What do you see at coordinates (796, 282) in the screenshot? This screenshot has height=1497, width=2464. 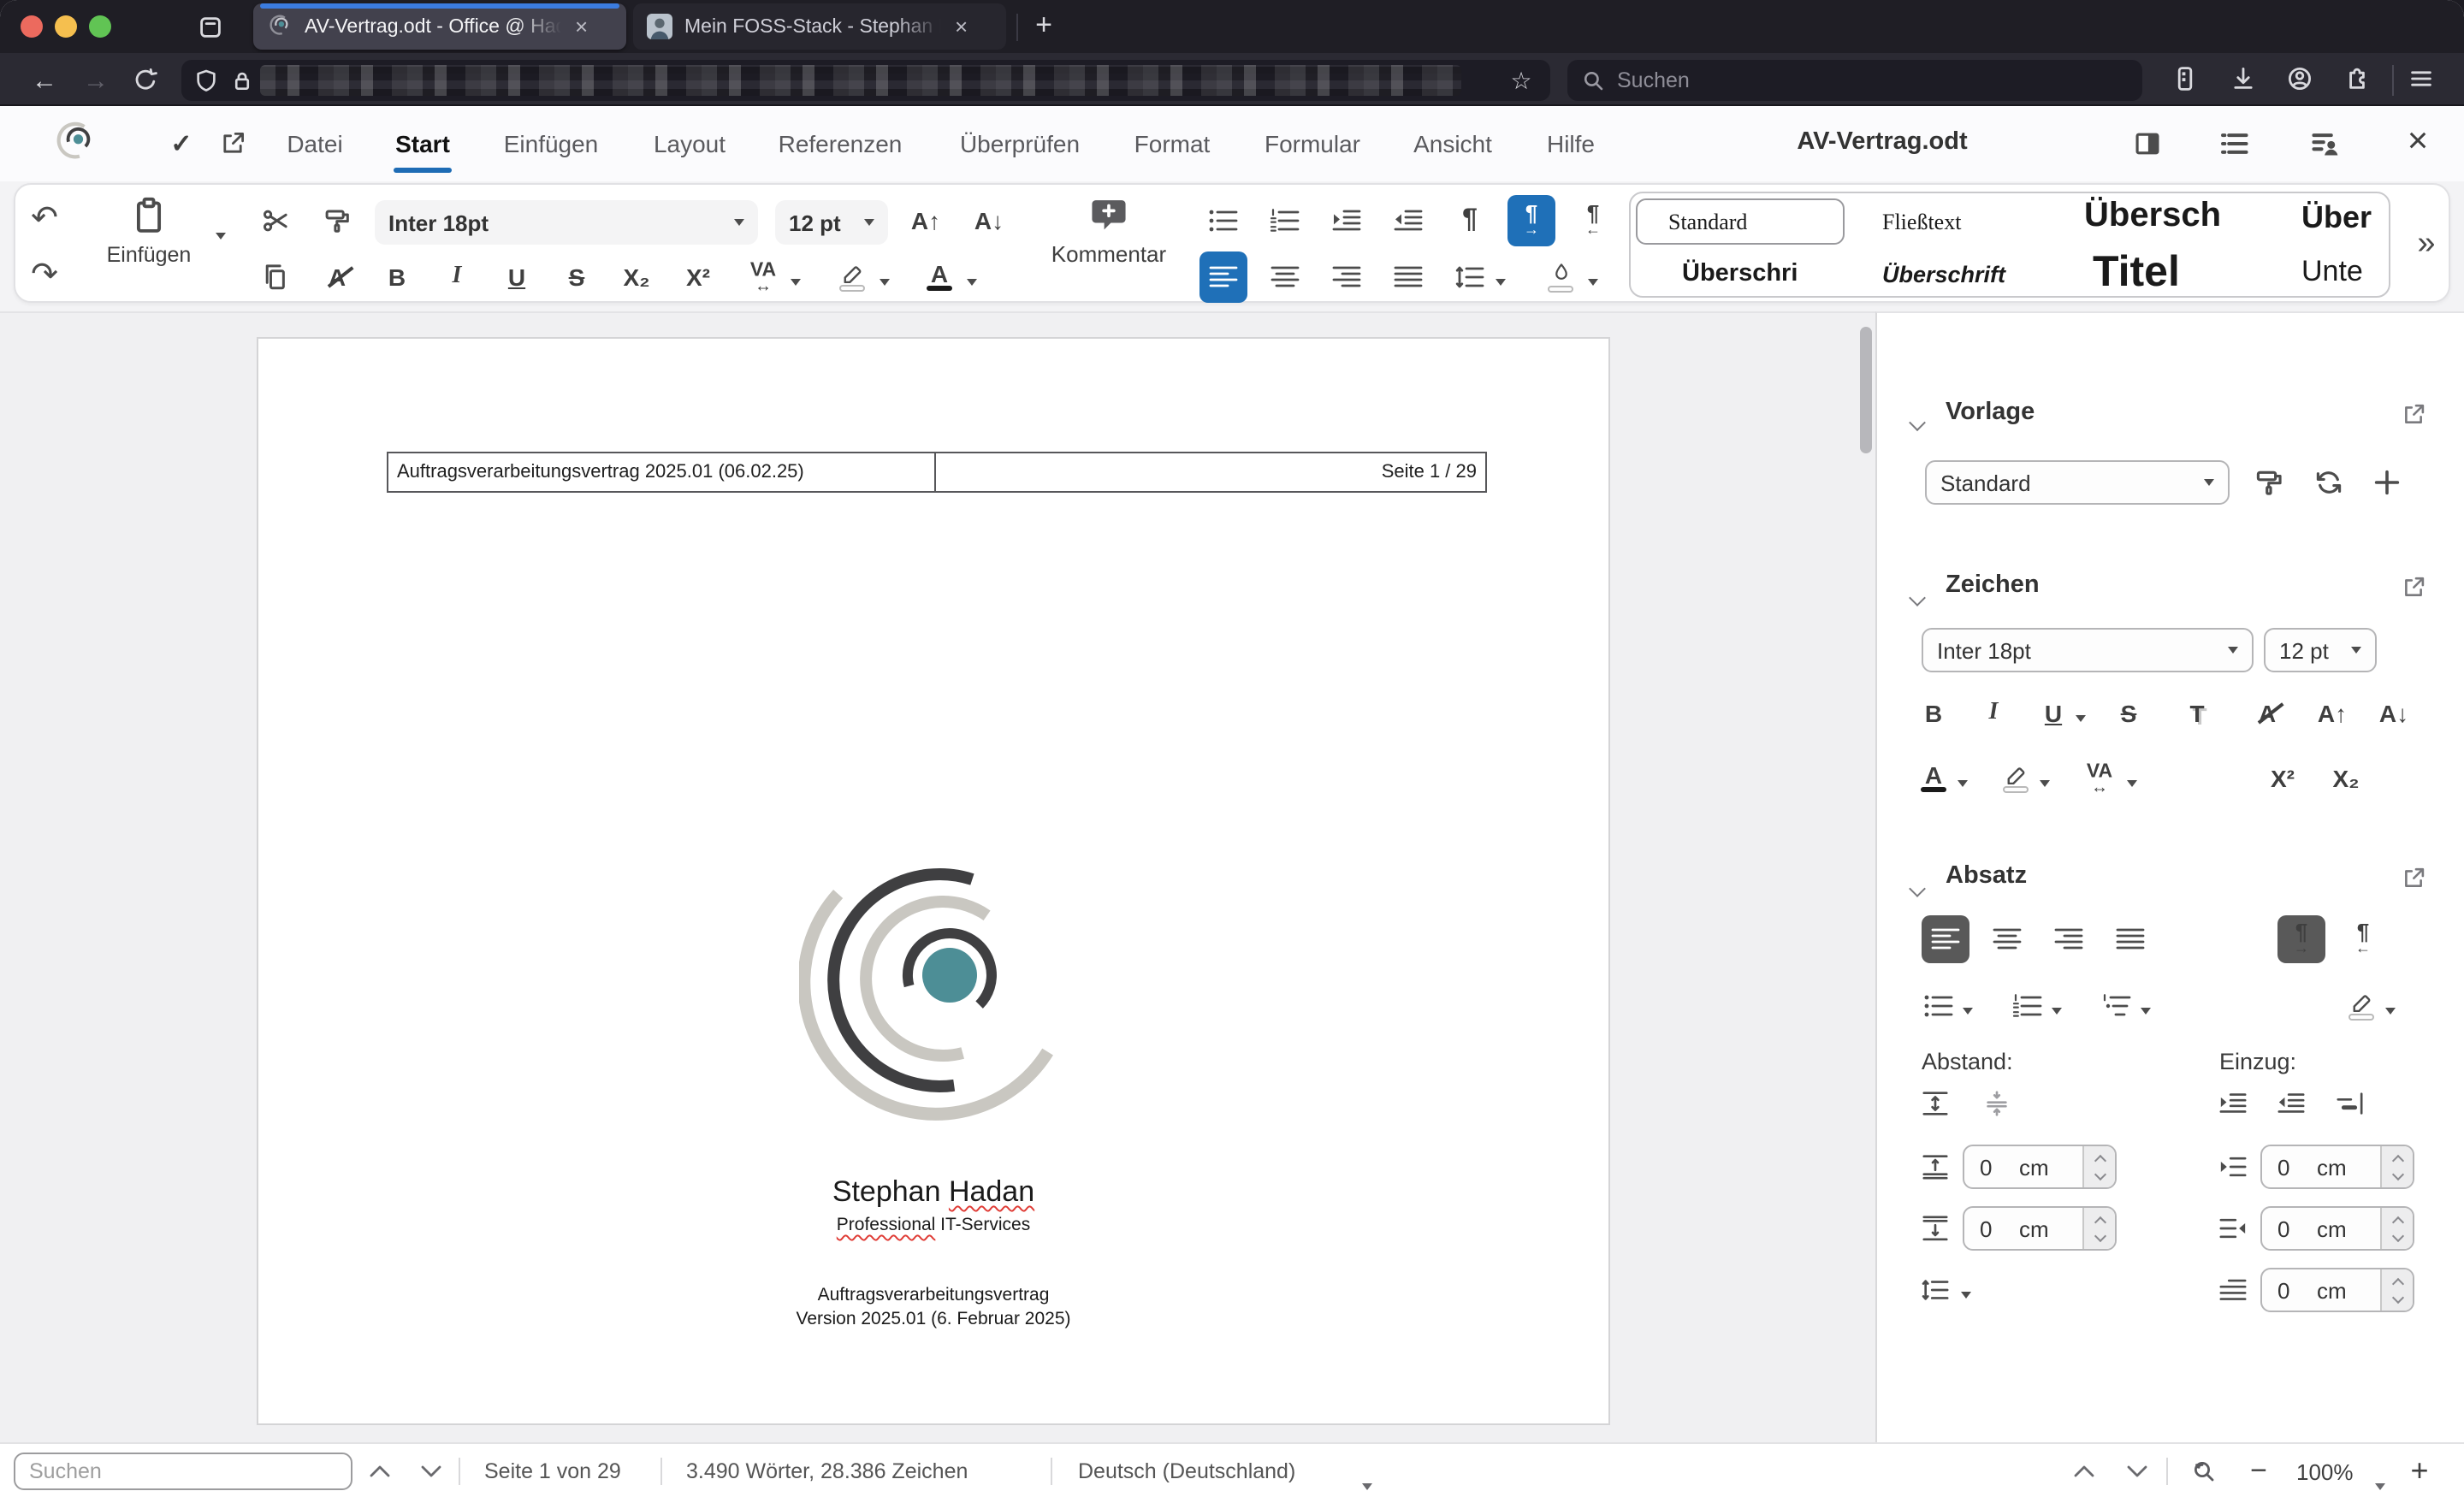 I see `char-spacing-caret` at bounding box center [796, 282].